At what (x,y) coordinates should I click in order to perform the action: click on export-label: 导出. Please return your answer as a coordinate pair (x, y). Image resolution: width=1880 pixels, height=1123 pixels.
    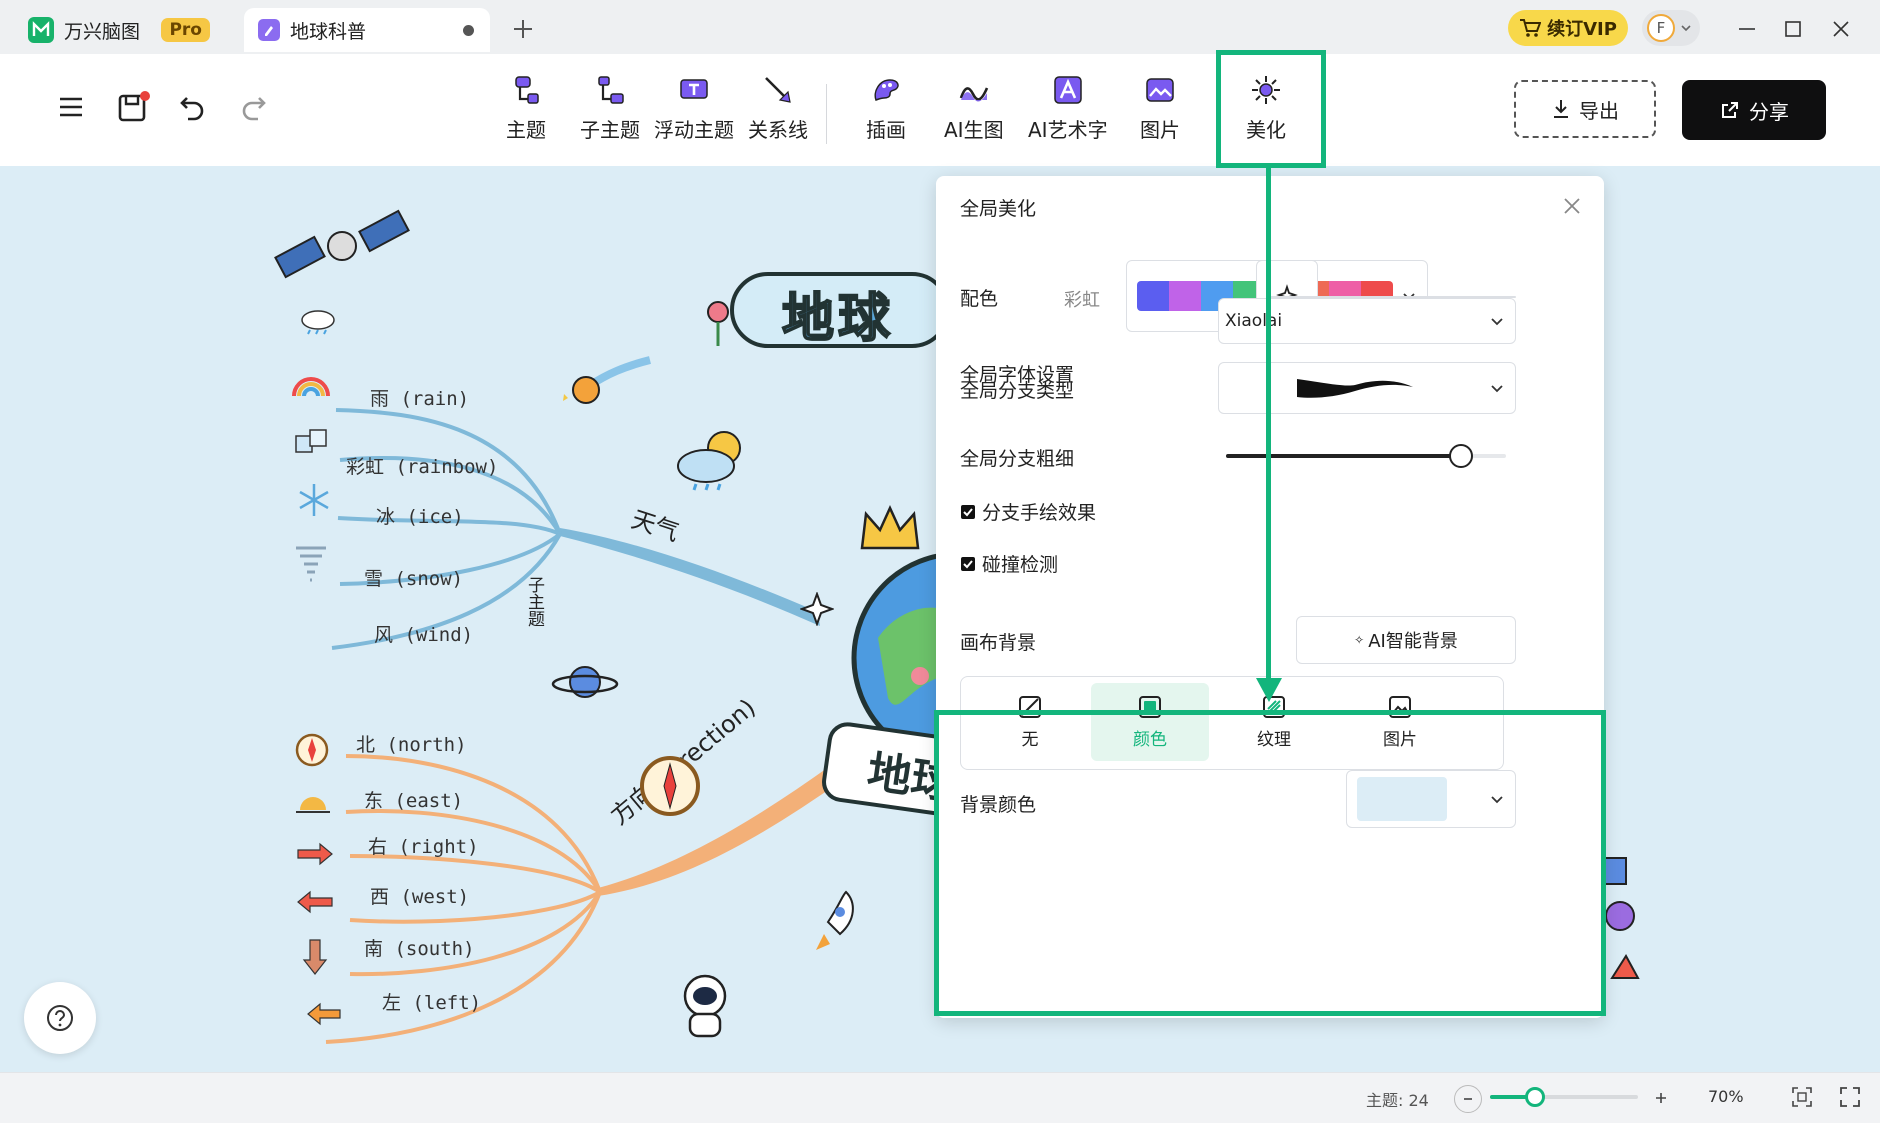
    Looking at the image, I should click on (1599, 110).